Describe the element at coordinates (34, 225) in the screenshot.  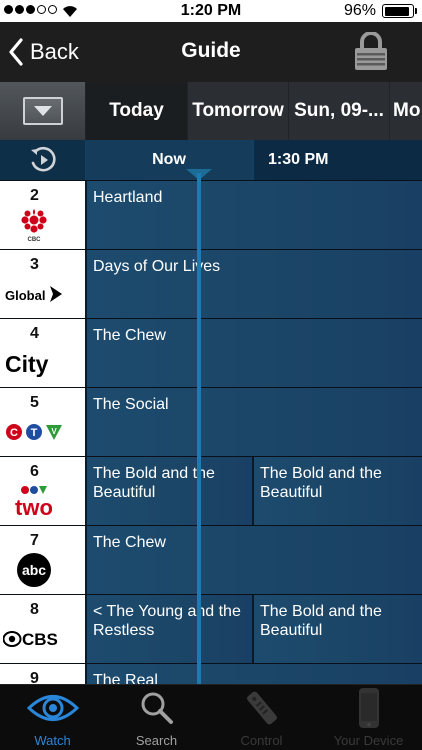
I see `cbc-logo: CBC` at that location.